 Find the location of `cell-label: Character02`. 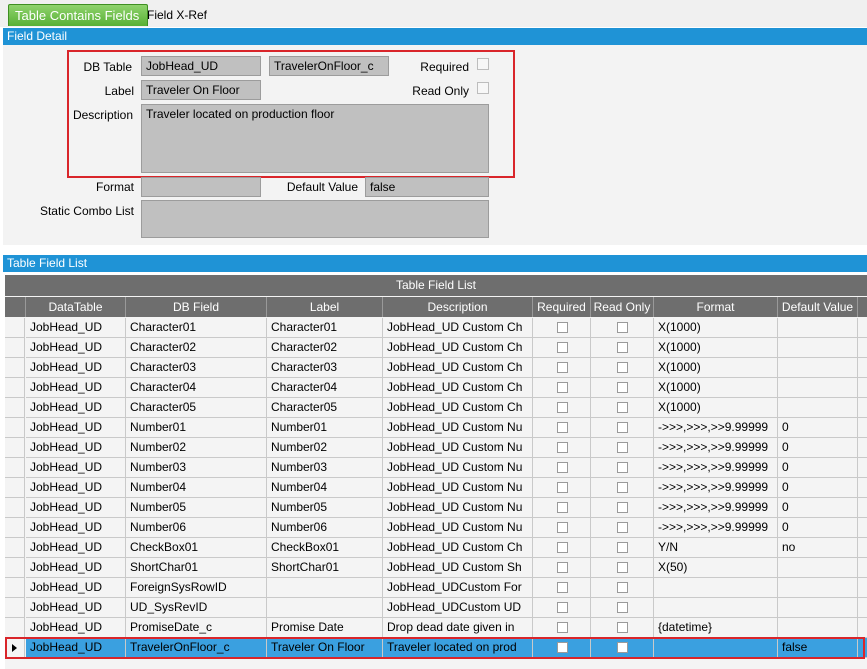

cell-label: Character02 is located at coordinates (325, 348).